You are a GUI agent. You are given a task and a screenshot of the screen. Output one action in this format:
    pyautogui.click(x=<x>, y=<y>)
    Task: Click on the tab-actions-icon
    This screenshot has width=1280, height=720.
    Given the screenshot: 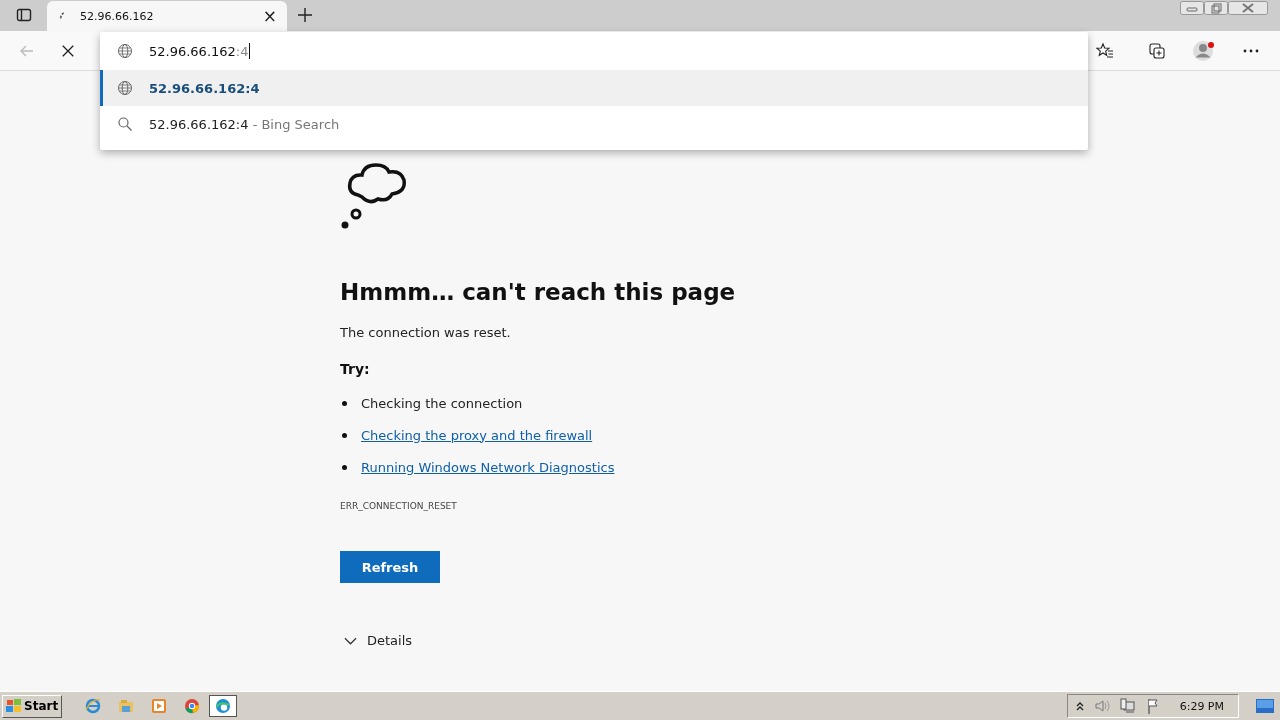 What is the action you would take?
    pyautogui.click(x=24, y=15)
    